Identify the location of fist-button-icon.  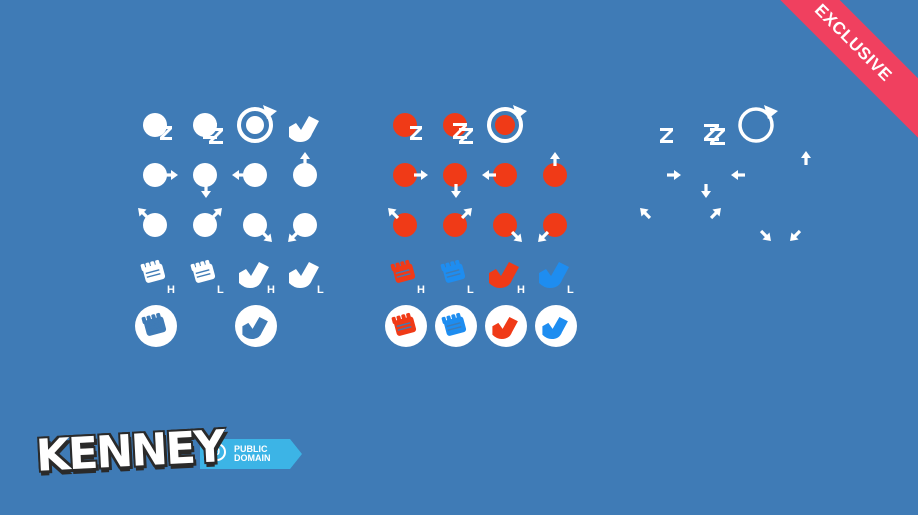
(156, 326).